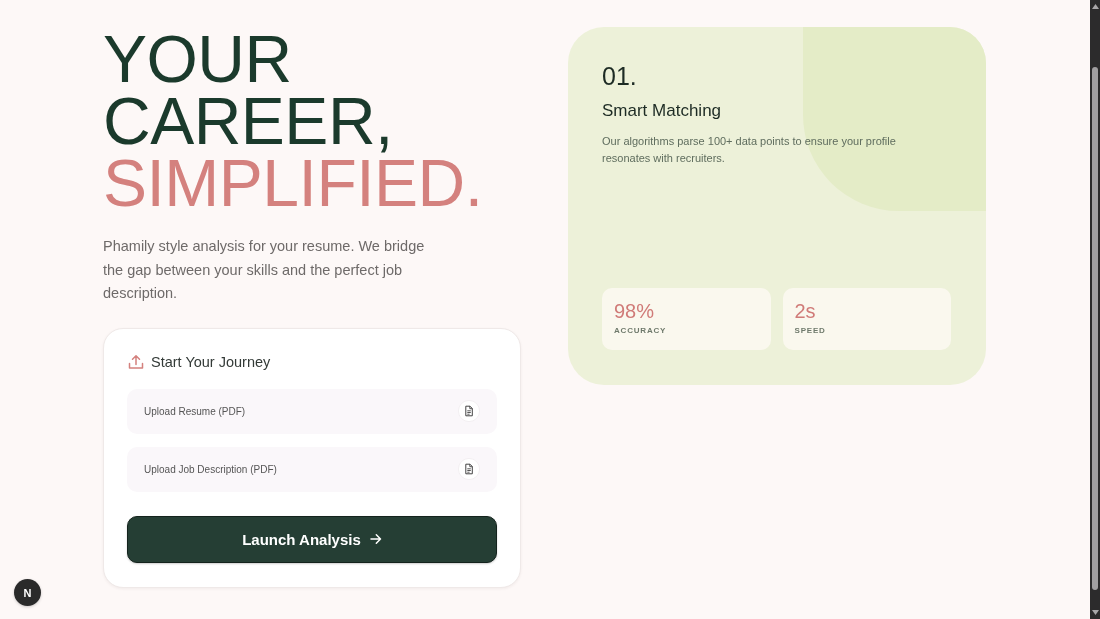 The width and height of the screenshot is (1100, 619). I want to click on card-title: Start Your Journey, so click(211, 362).